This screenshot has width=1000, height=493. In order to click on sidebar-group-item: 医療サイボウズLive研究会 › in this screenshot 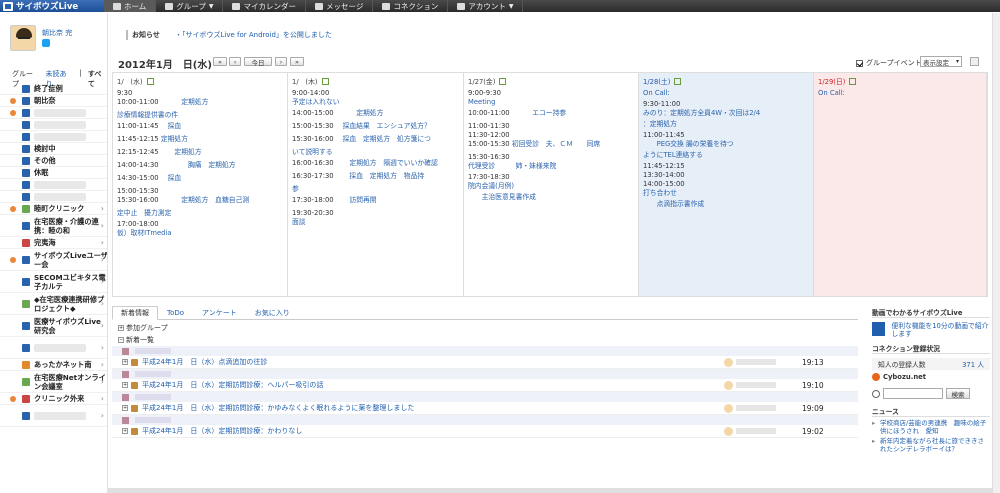, I will do `click(53, 326)`.